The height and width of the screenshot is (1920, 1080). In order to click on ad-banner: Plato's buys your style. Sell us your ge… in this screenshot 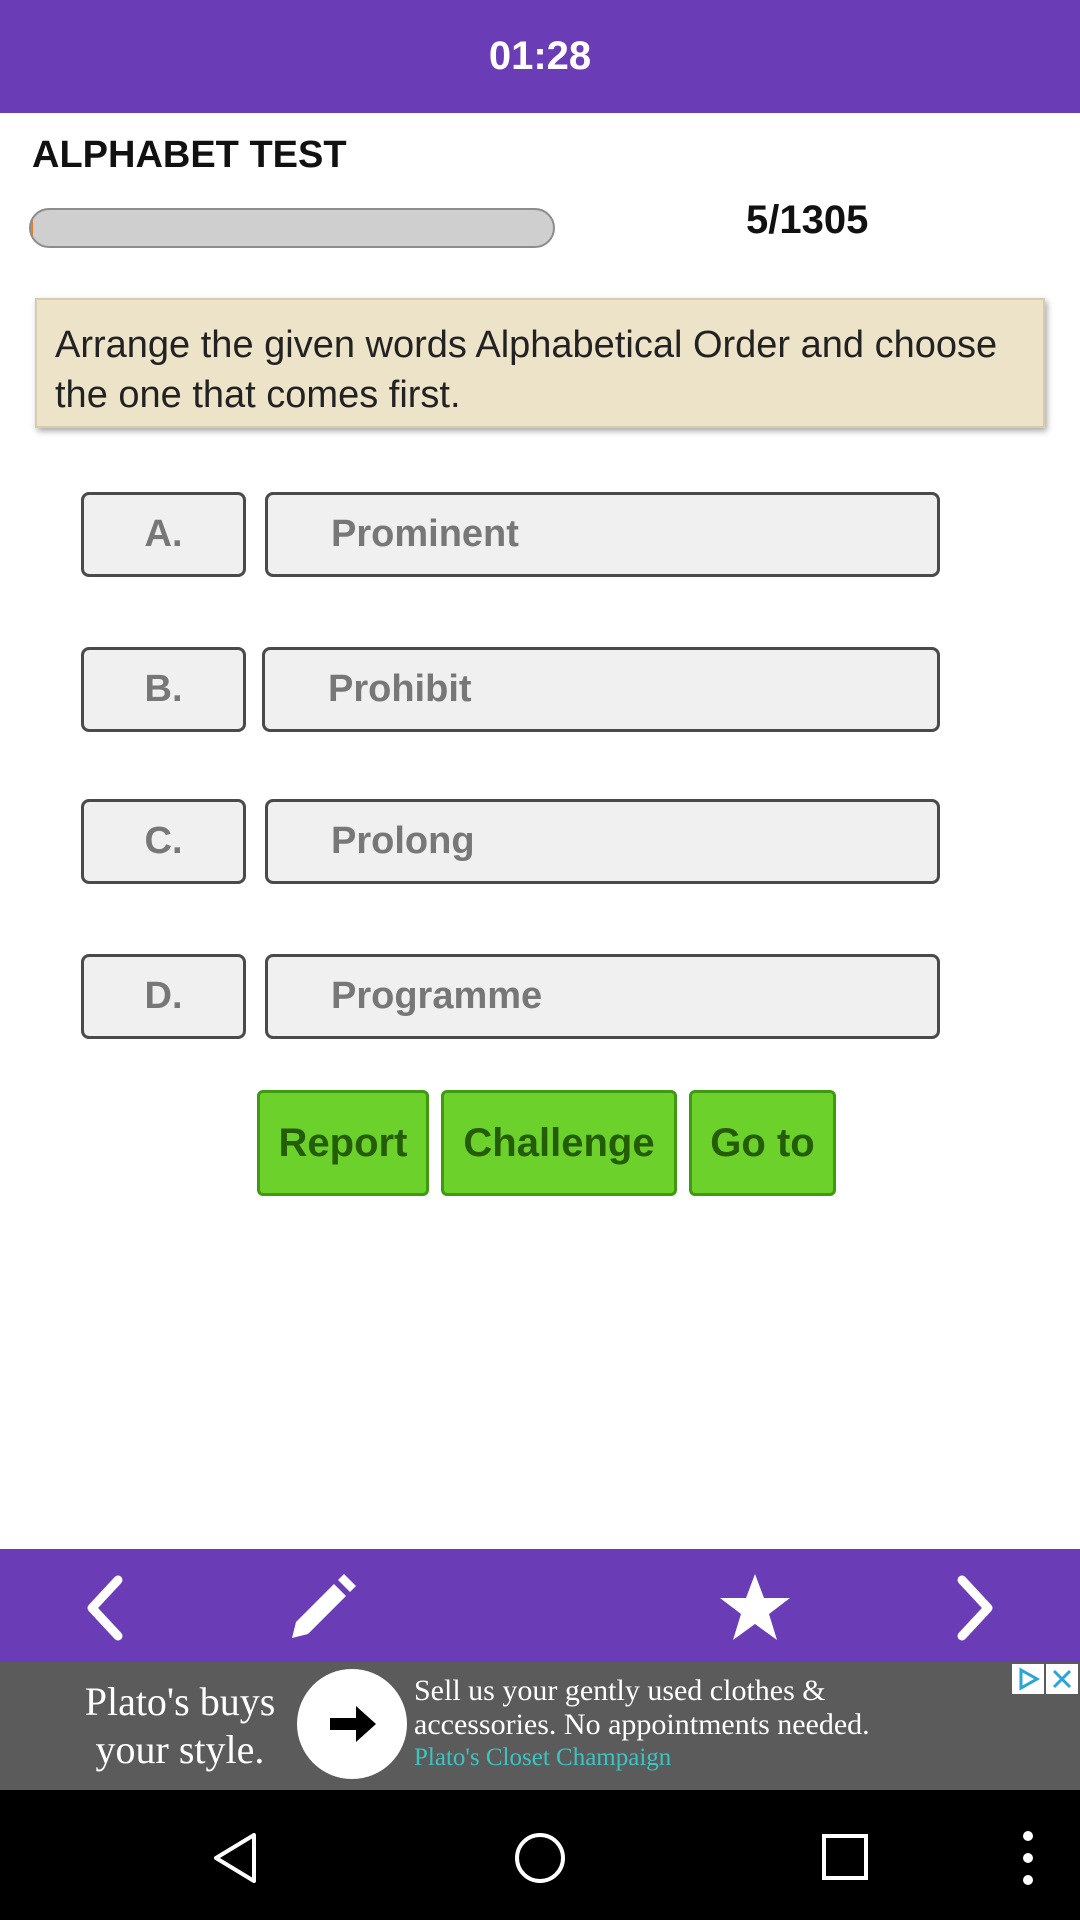, I will do `click(540, 1726)`.